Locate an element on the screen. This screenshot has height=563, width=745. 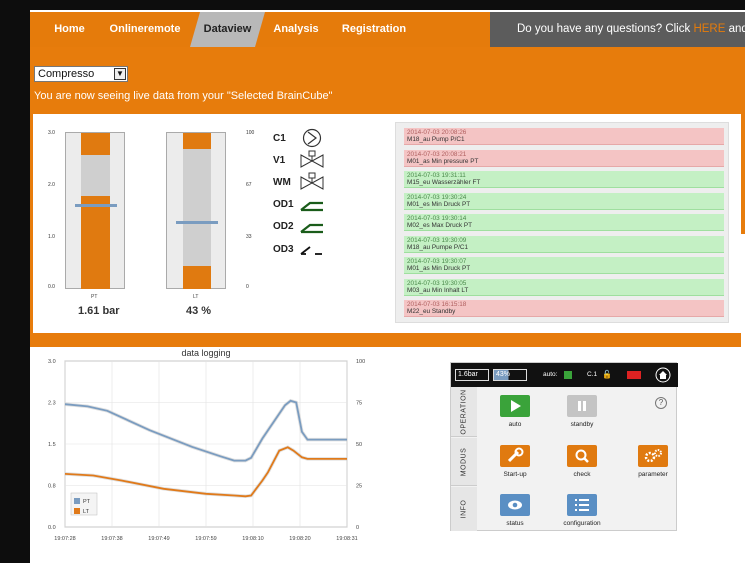
check-button-label: check is located at coordinates (582, 474).